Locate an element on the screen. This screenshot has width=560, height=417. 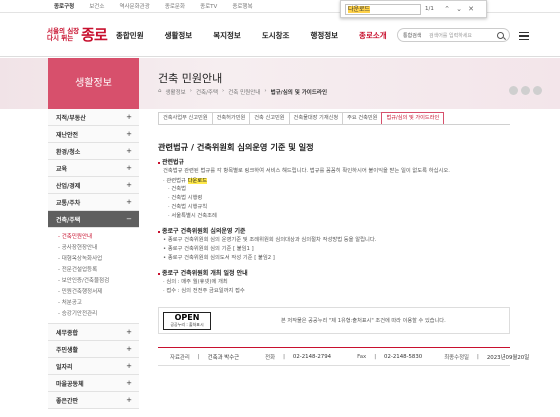
dept-label: 자료관리 is located at coordinates (180, 357).